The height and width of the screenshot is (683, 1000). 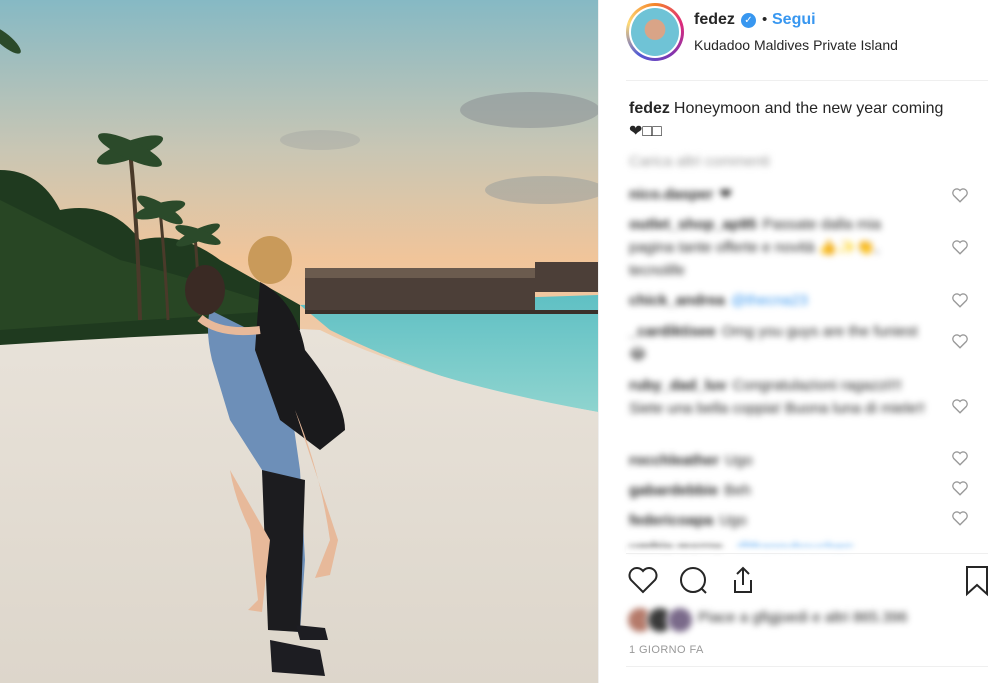 What do you see at coordinates (714, 20) in the screenshot?
I see `username-link: fedez` at bounding box center [714, 20].